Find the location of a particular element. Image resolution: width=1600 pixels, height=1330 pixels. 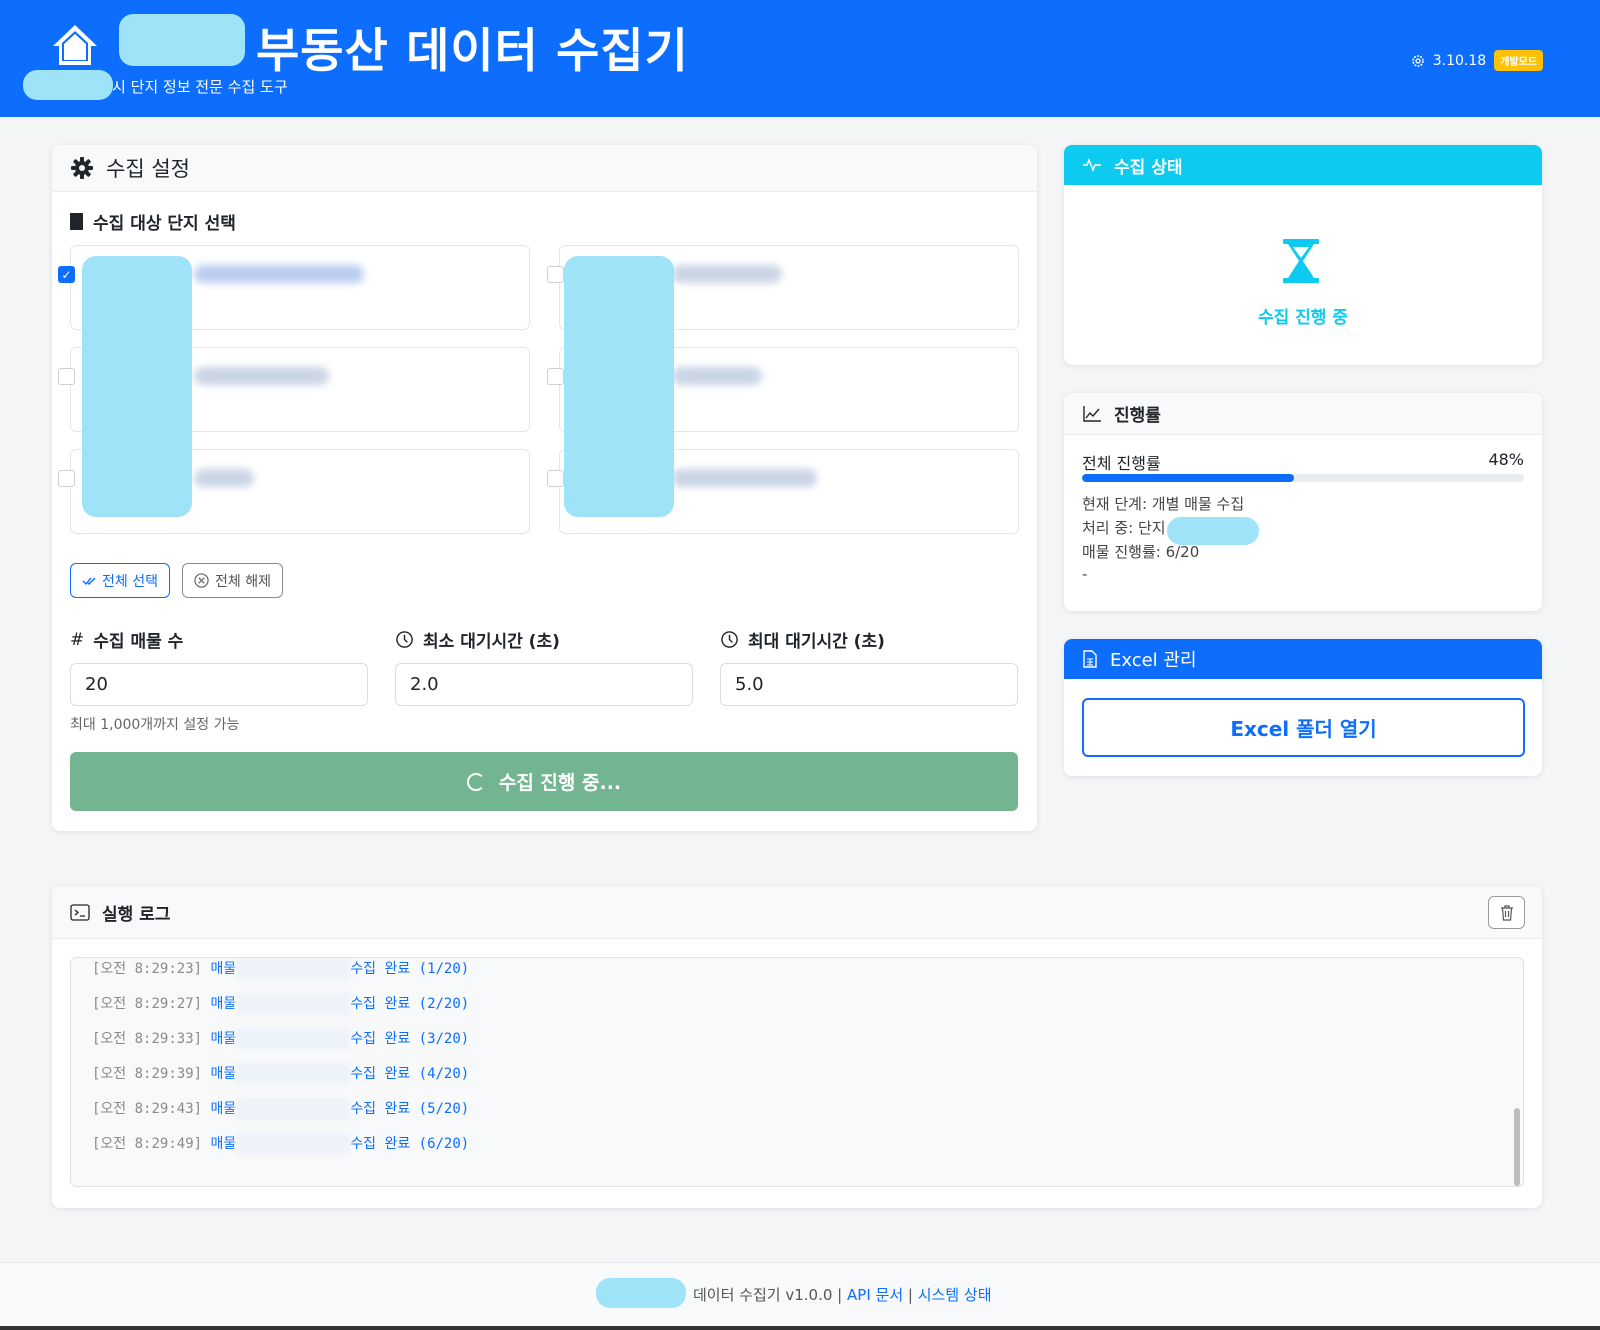

building-icon is located at coordinates (76, 221).